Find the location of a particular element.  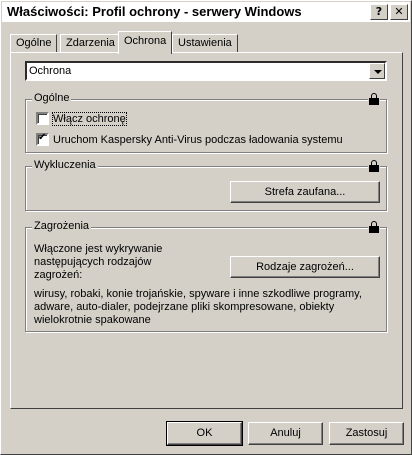

tab-ogolne: Ogólne is located at coordinates (34, 43).